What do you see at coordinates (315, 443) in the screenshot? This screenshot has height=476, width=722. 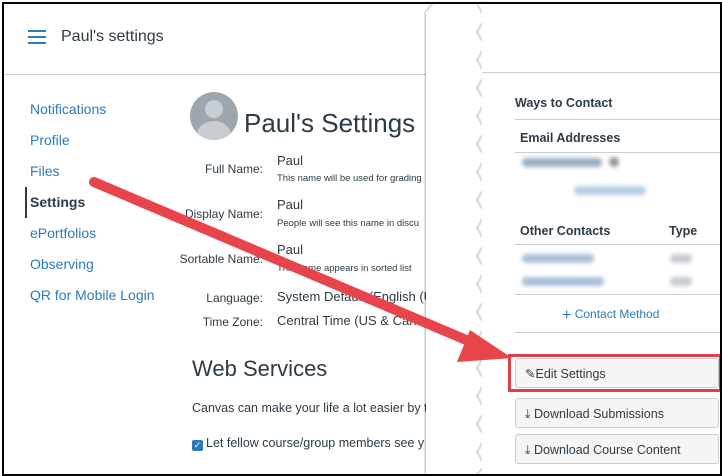 I see `share-services-label: Let fellow course/group members see y` at bounding box center [315, 443].